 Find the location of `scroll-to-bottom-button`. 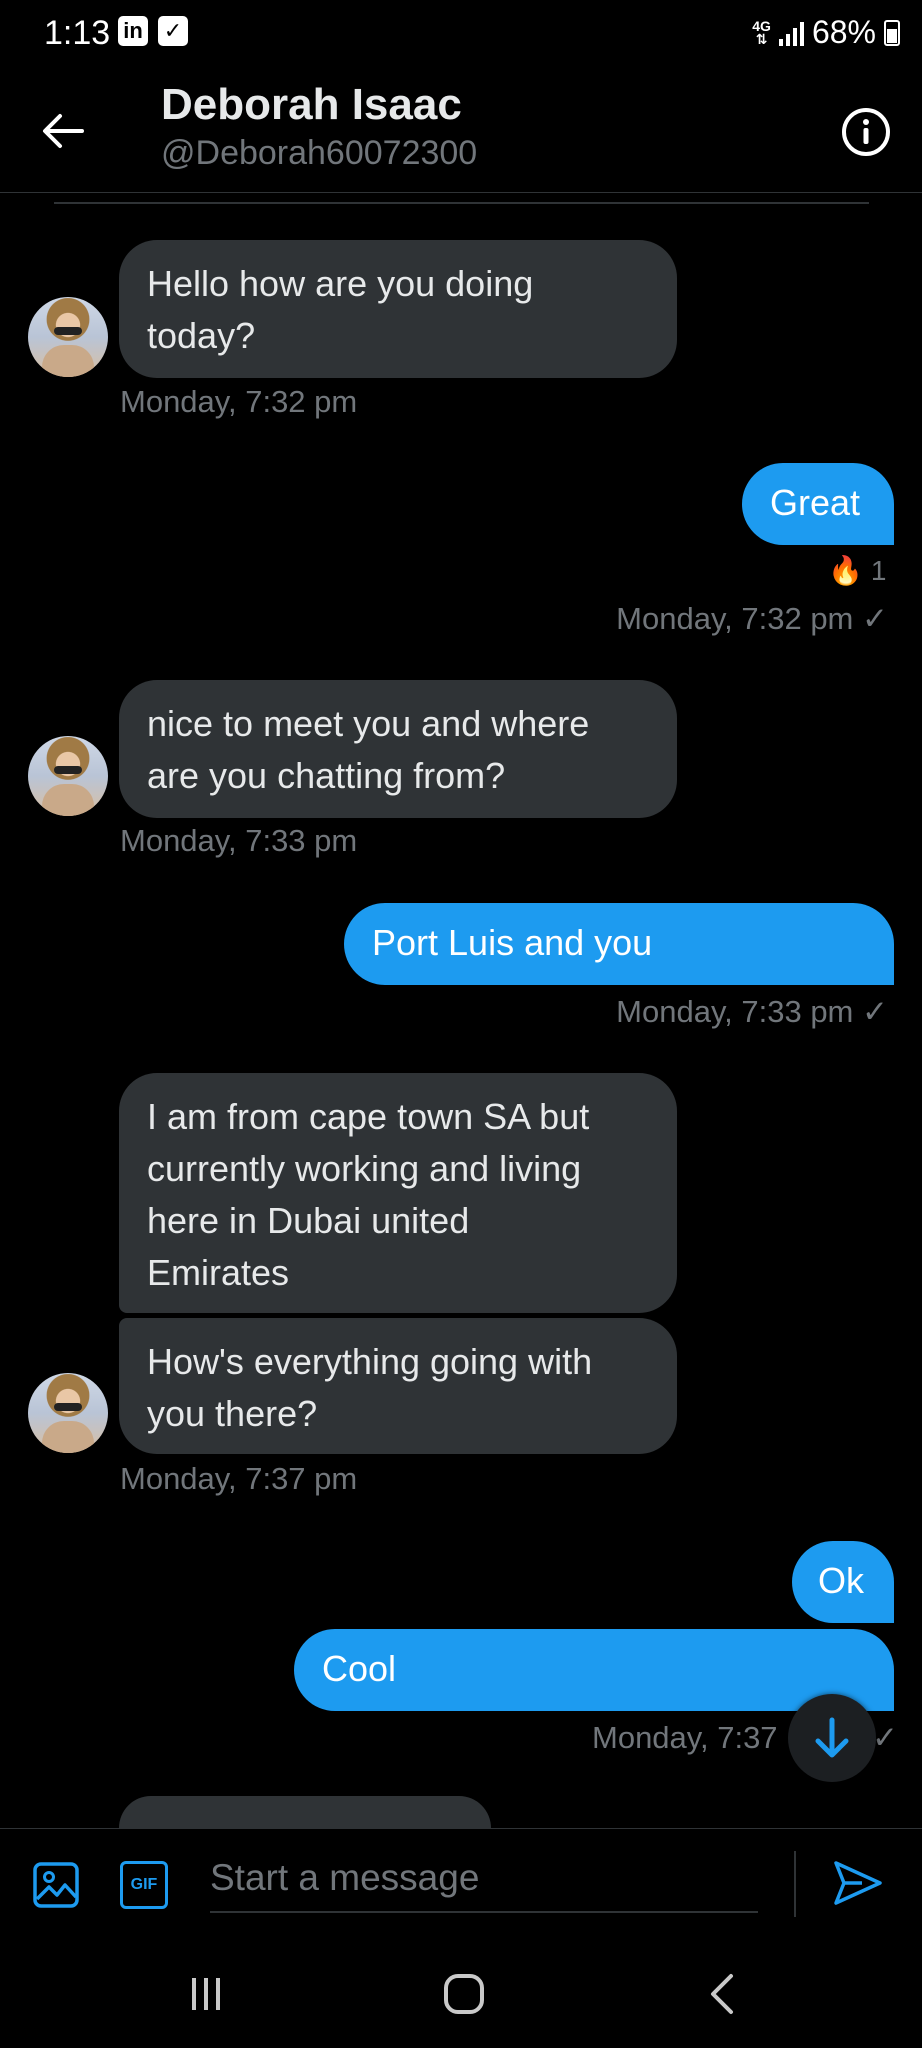

scroll-to-bottom-button is located at coordinates (832, 1738).